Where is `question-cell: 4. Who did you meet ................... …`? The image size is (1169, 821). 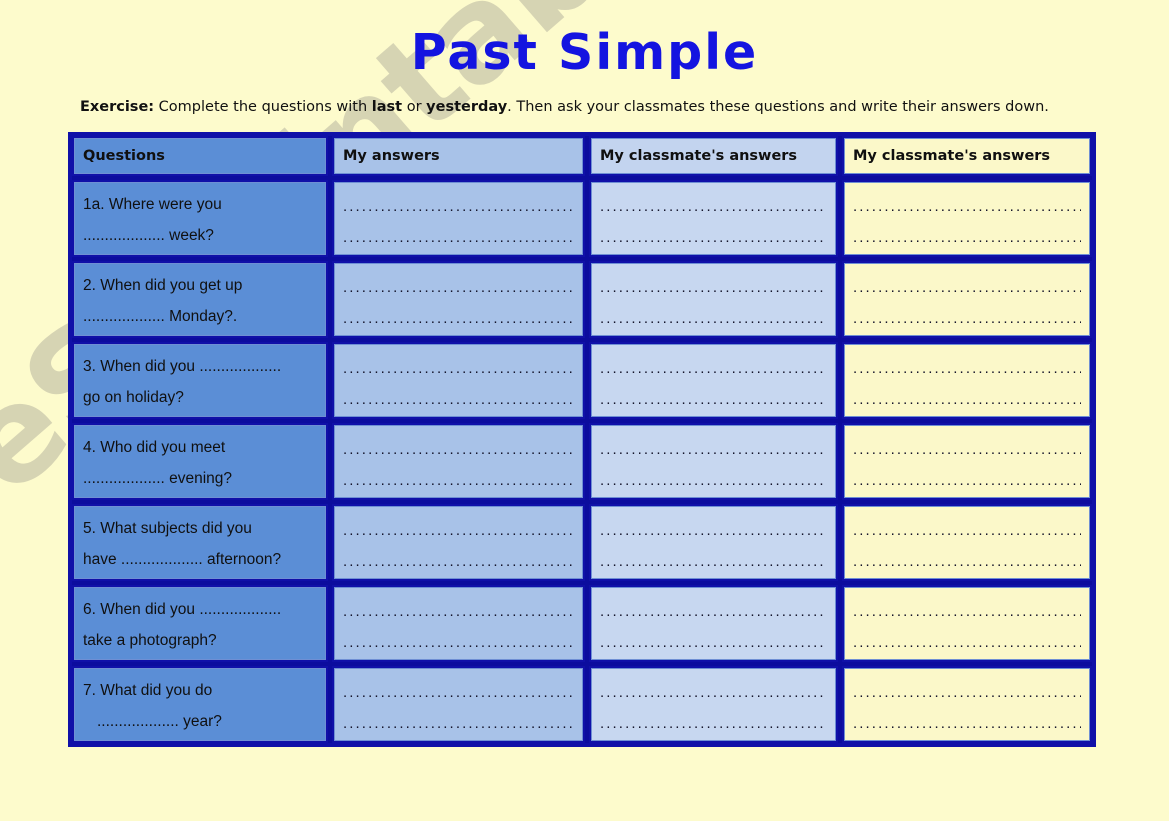 question-cell: 4. Who did you meet ................... … is located at coordinates (200, 461).